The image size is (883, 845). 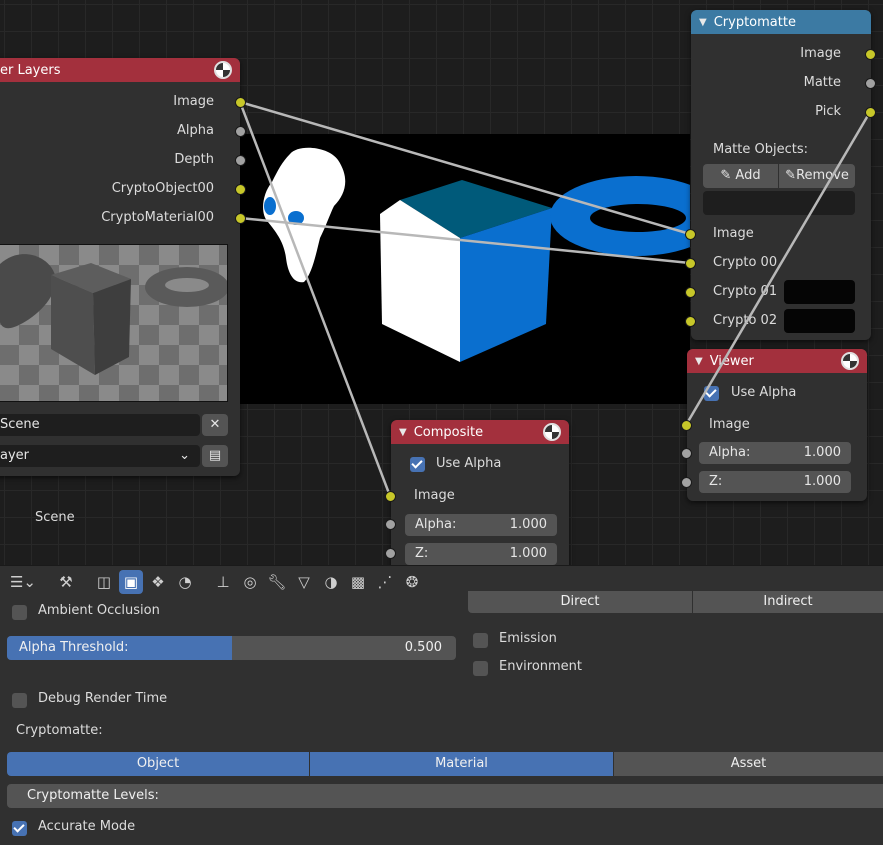 What do you see at coordinates (745, 291) in the screenshot?
I see `crypto-input-01-label: Crypto 01` at bounding box center [745, 291].